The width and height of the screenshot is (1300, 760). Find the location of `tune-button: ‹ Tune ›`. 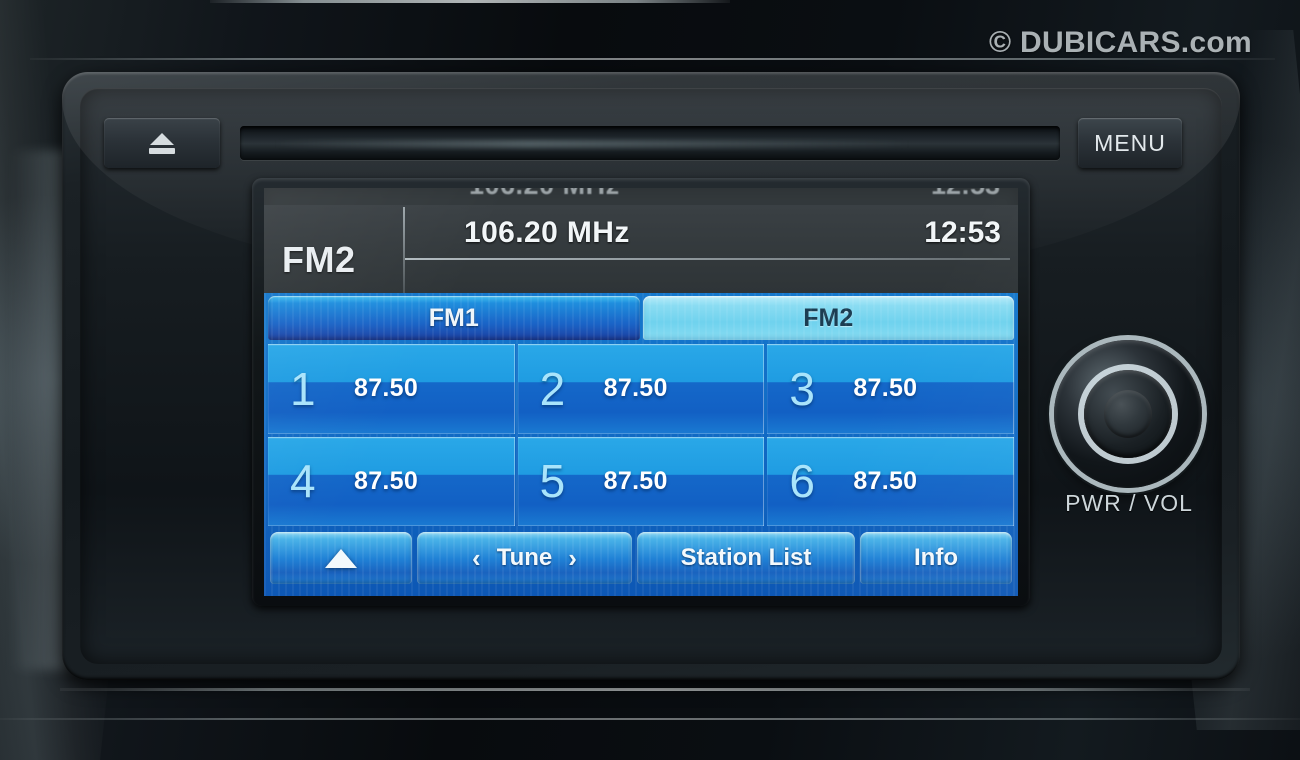

tune-button: ‹ Tune › is located at coordinates (524, 558).